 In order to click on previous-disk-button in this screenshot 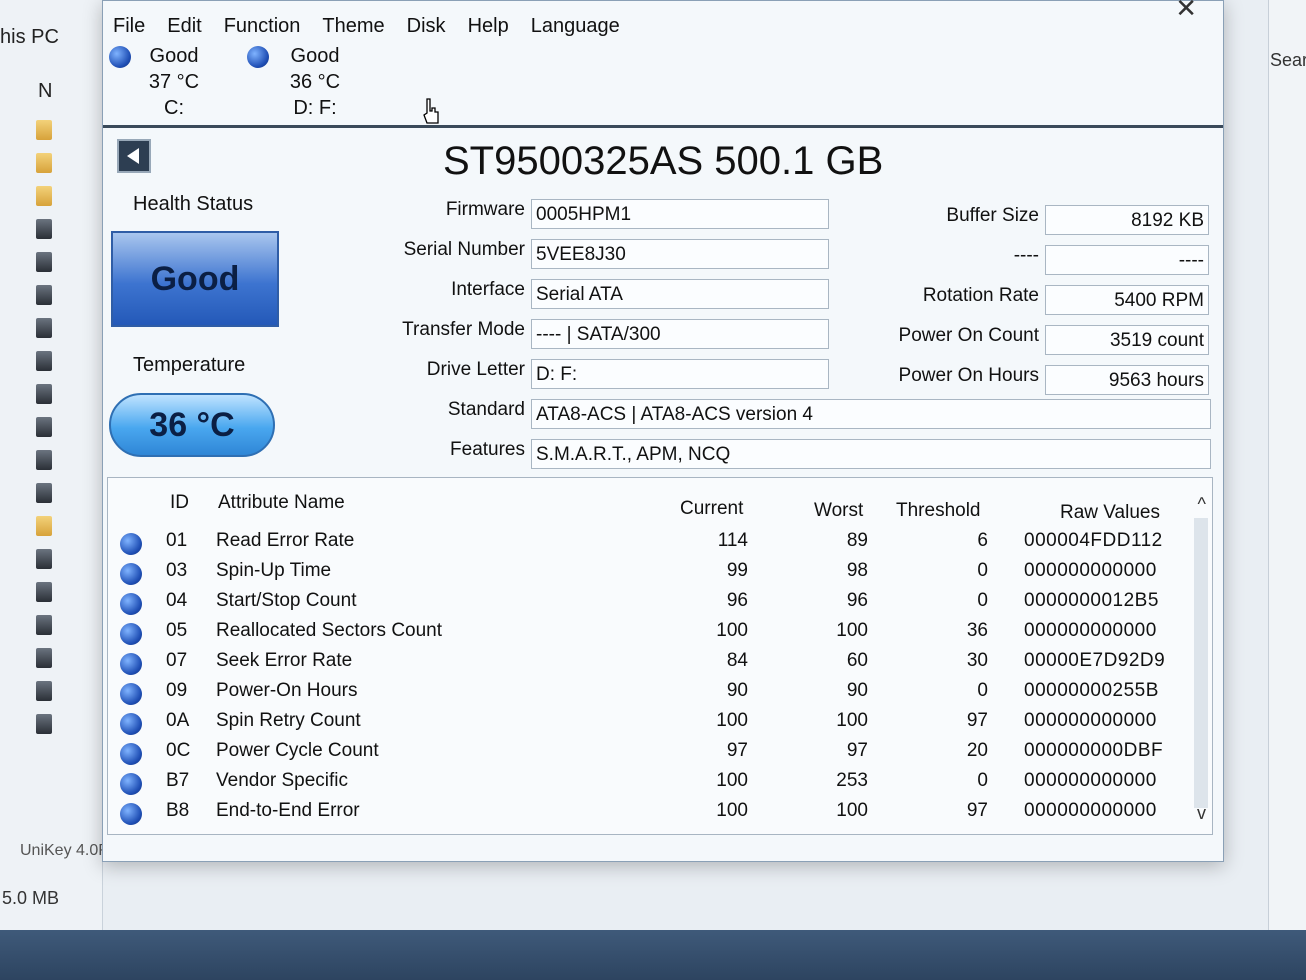, I will do `click(134, 156)`.